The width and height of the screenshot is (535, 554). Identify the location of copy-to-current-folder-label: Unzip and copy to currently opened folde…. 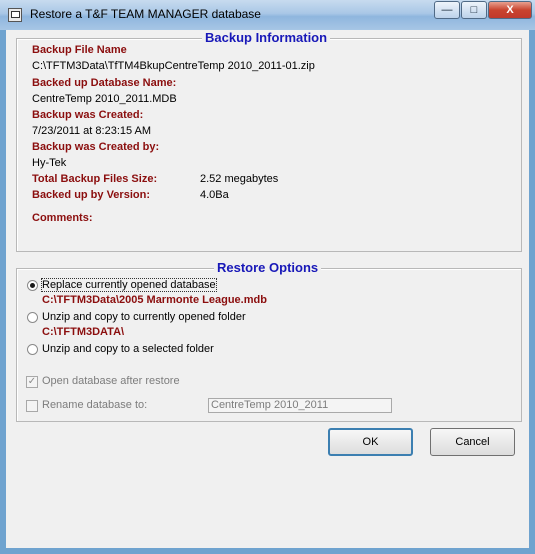
(144, 317).